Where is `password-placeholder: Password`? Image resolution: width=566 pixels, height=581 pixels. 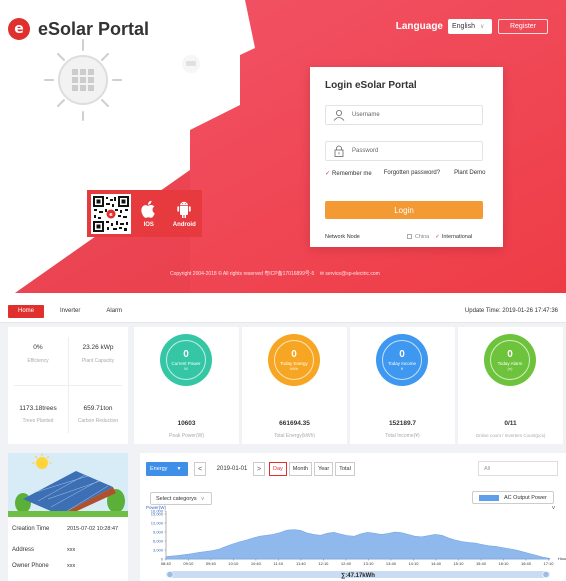
password-placeholder: Password is located at coordinates (365, 151).